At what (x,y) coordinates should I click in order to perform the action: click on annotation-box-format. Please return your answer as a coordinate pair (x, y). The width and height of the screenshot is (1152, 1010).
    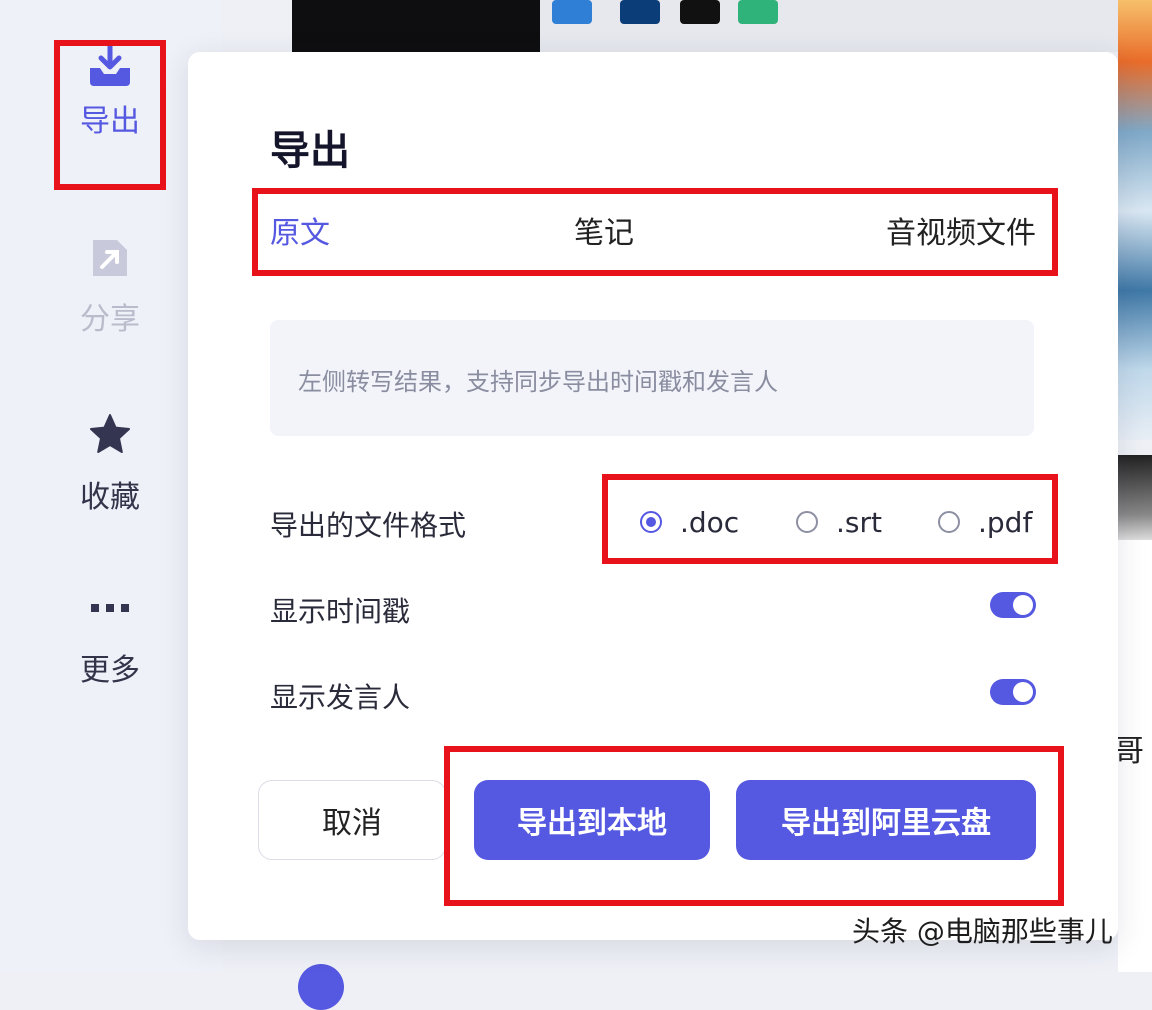
    Looking at the image, I should click on (830, 519).